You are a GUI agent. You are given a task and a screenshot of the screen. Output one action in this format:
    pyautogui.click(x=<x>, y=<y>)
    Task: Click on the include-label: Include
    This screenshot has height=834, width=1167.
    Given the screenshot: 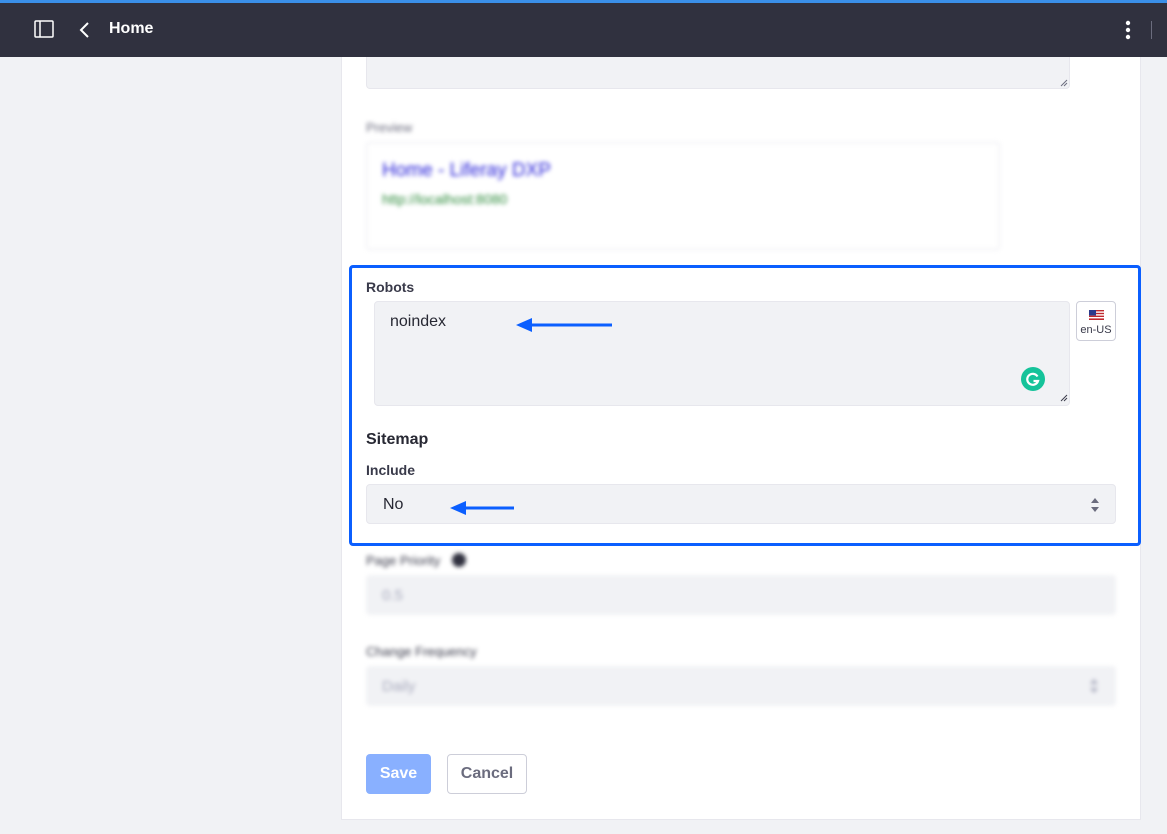 What is the action you would take?
    pyautogui.click(x=391, y=470)
    